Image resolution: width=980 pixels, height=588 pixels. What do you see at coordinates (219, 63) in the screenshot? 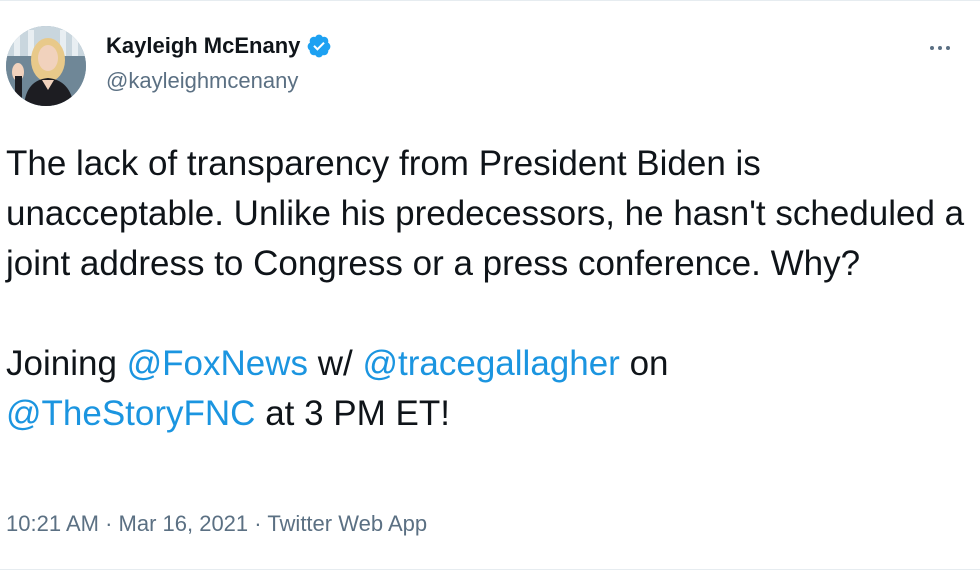
I see `author-block: Kayleigh McEnany @kayleighmcenany` at bounding box center [219, 63].